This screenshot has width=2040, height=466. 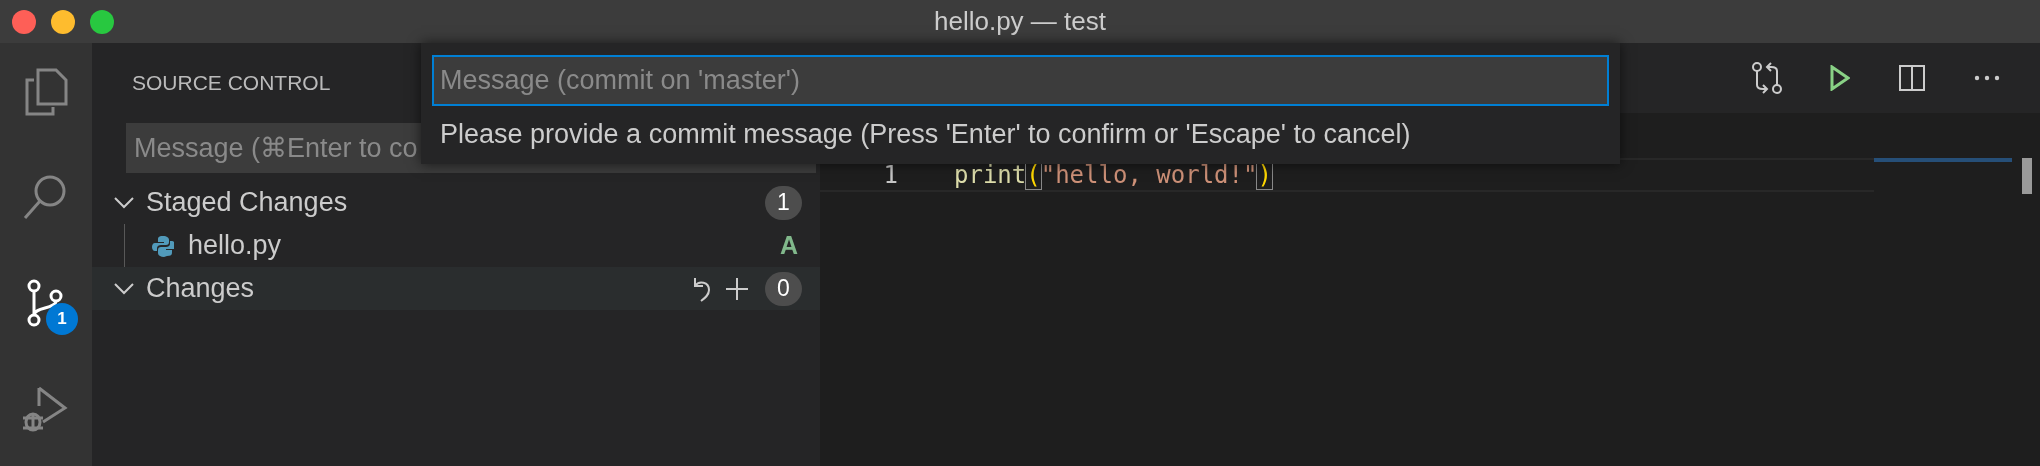 What do you see at coordinates (788, 245) in the screenshot?
I see `file-status: A` at bounding box center [788, 245].